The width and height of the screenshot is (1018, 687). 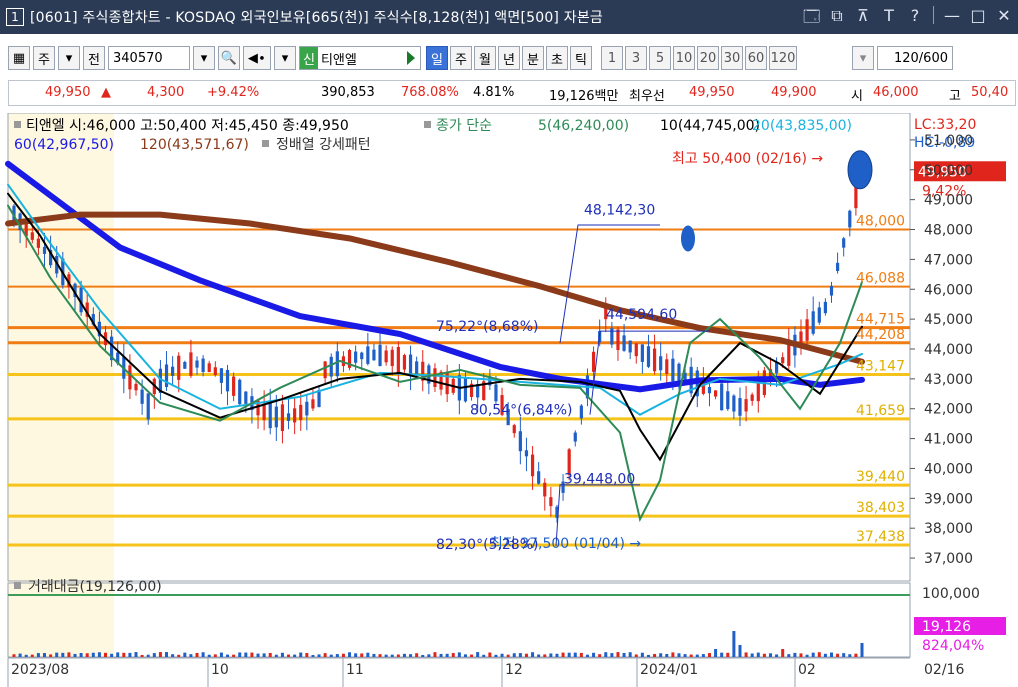 What do you see at coordinates (584, 96) in the screenshot?
I see `trade-amount: 19,126백만` at bounding box center [584, 96].